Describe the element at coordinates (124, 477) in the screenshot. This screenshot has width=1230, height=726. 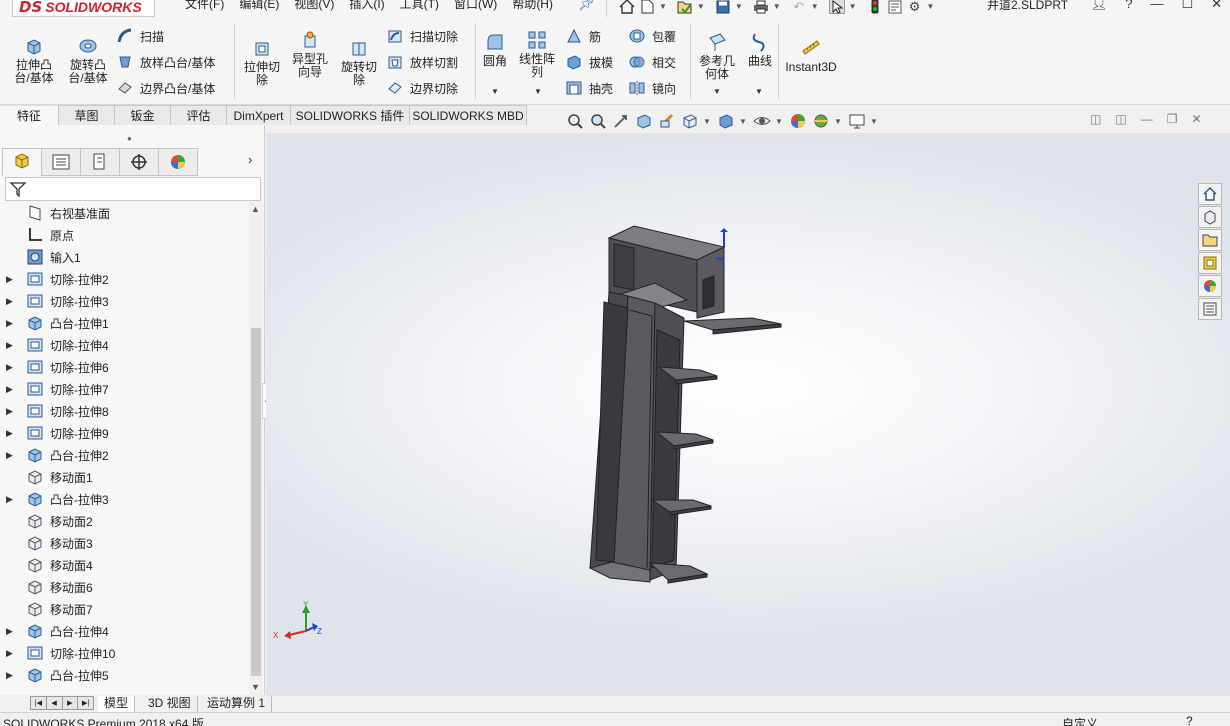
I see `tree-item: 移动面1` at that location.